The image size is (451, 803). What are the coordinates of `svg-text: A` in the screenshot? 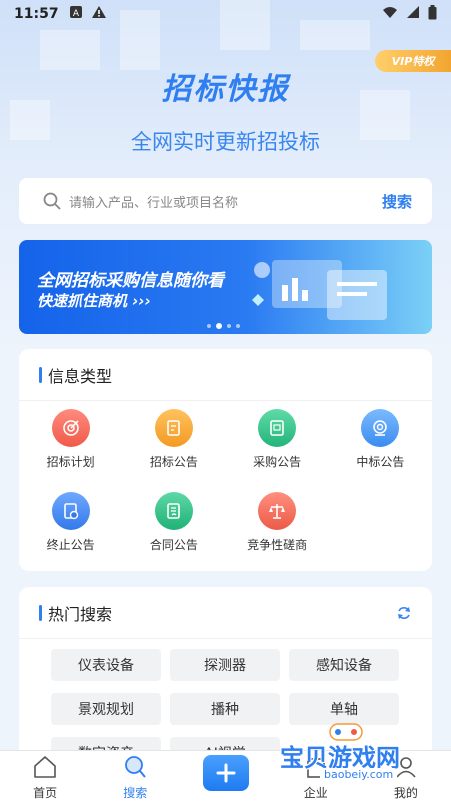 It's located at (75, 14).